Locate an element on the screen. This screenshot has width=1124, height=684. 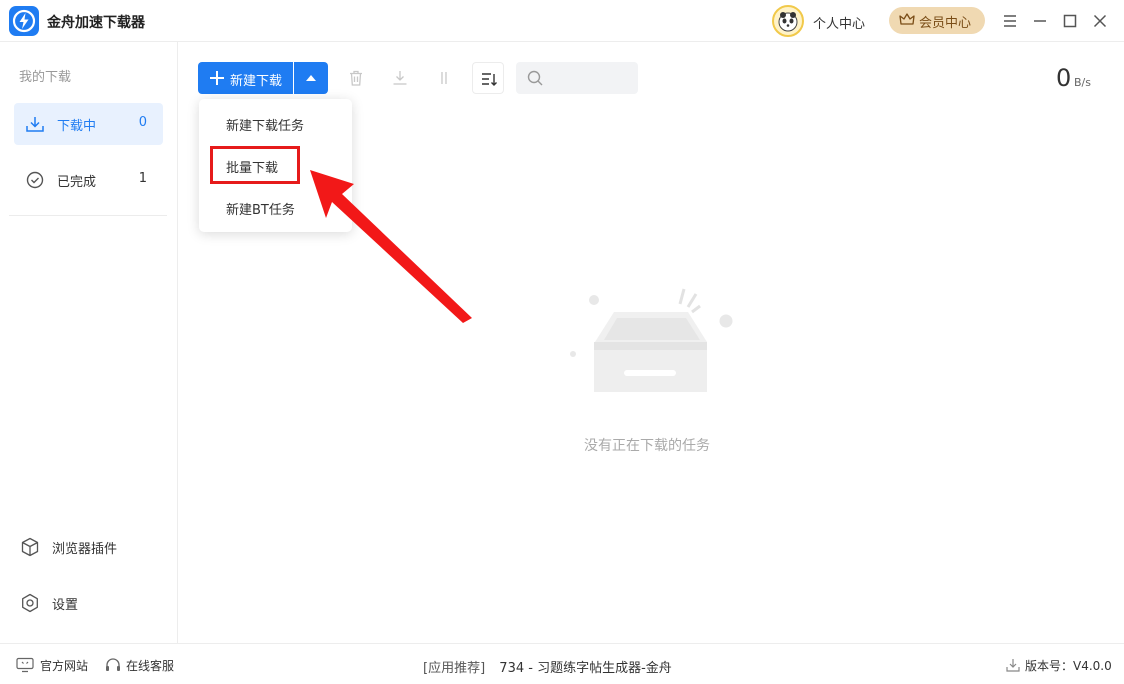
pause-icon is located at coordinates (444, 78).